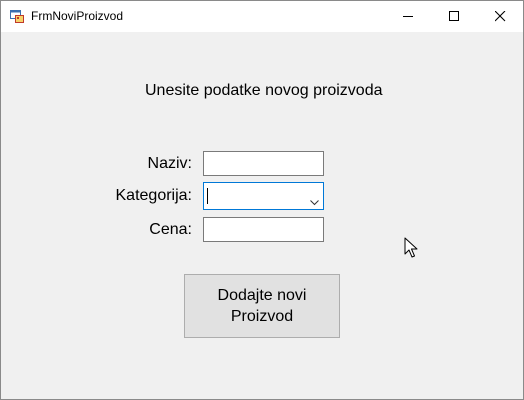 The image size is (524, 400). What do you see at coordinates (262, 295) in the screenshot?
I see `add-product-button-label-line1: Dodajte novi` at bounding box center [262, 295].